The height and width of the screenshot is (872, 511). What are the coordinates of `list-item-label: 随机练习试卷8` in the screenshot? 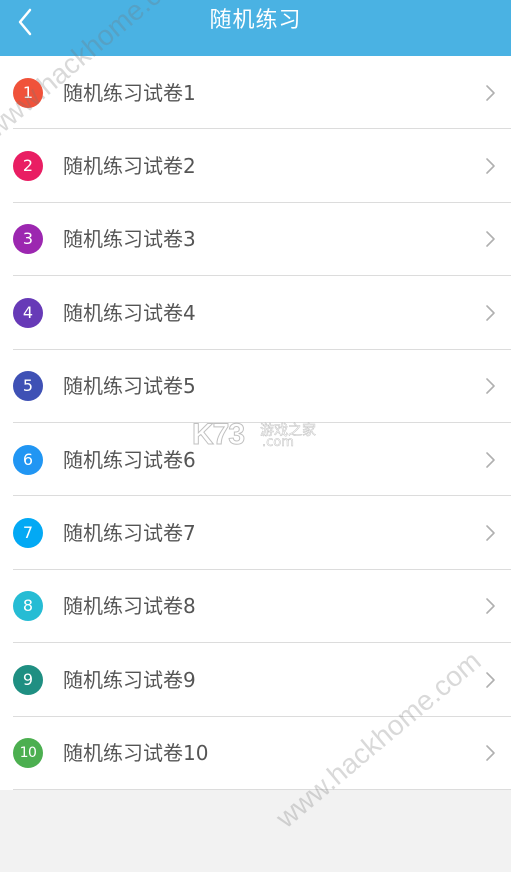 It's located at (129, 606).